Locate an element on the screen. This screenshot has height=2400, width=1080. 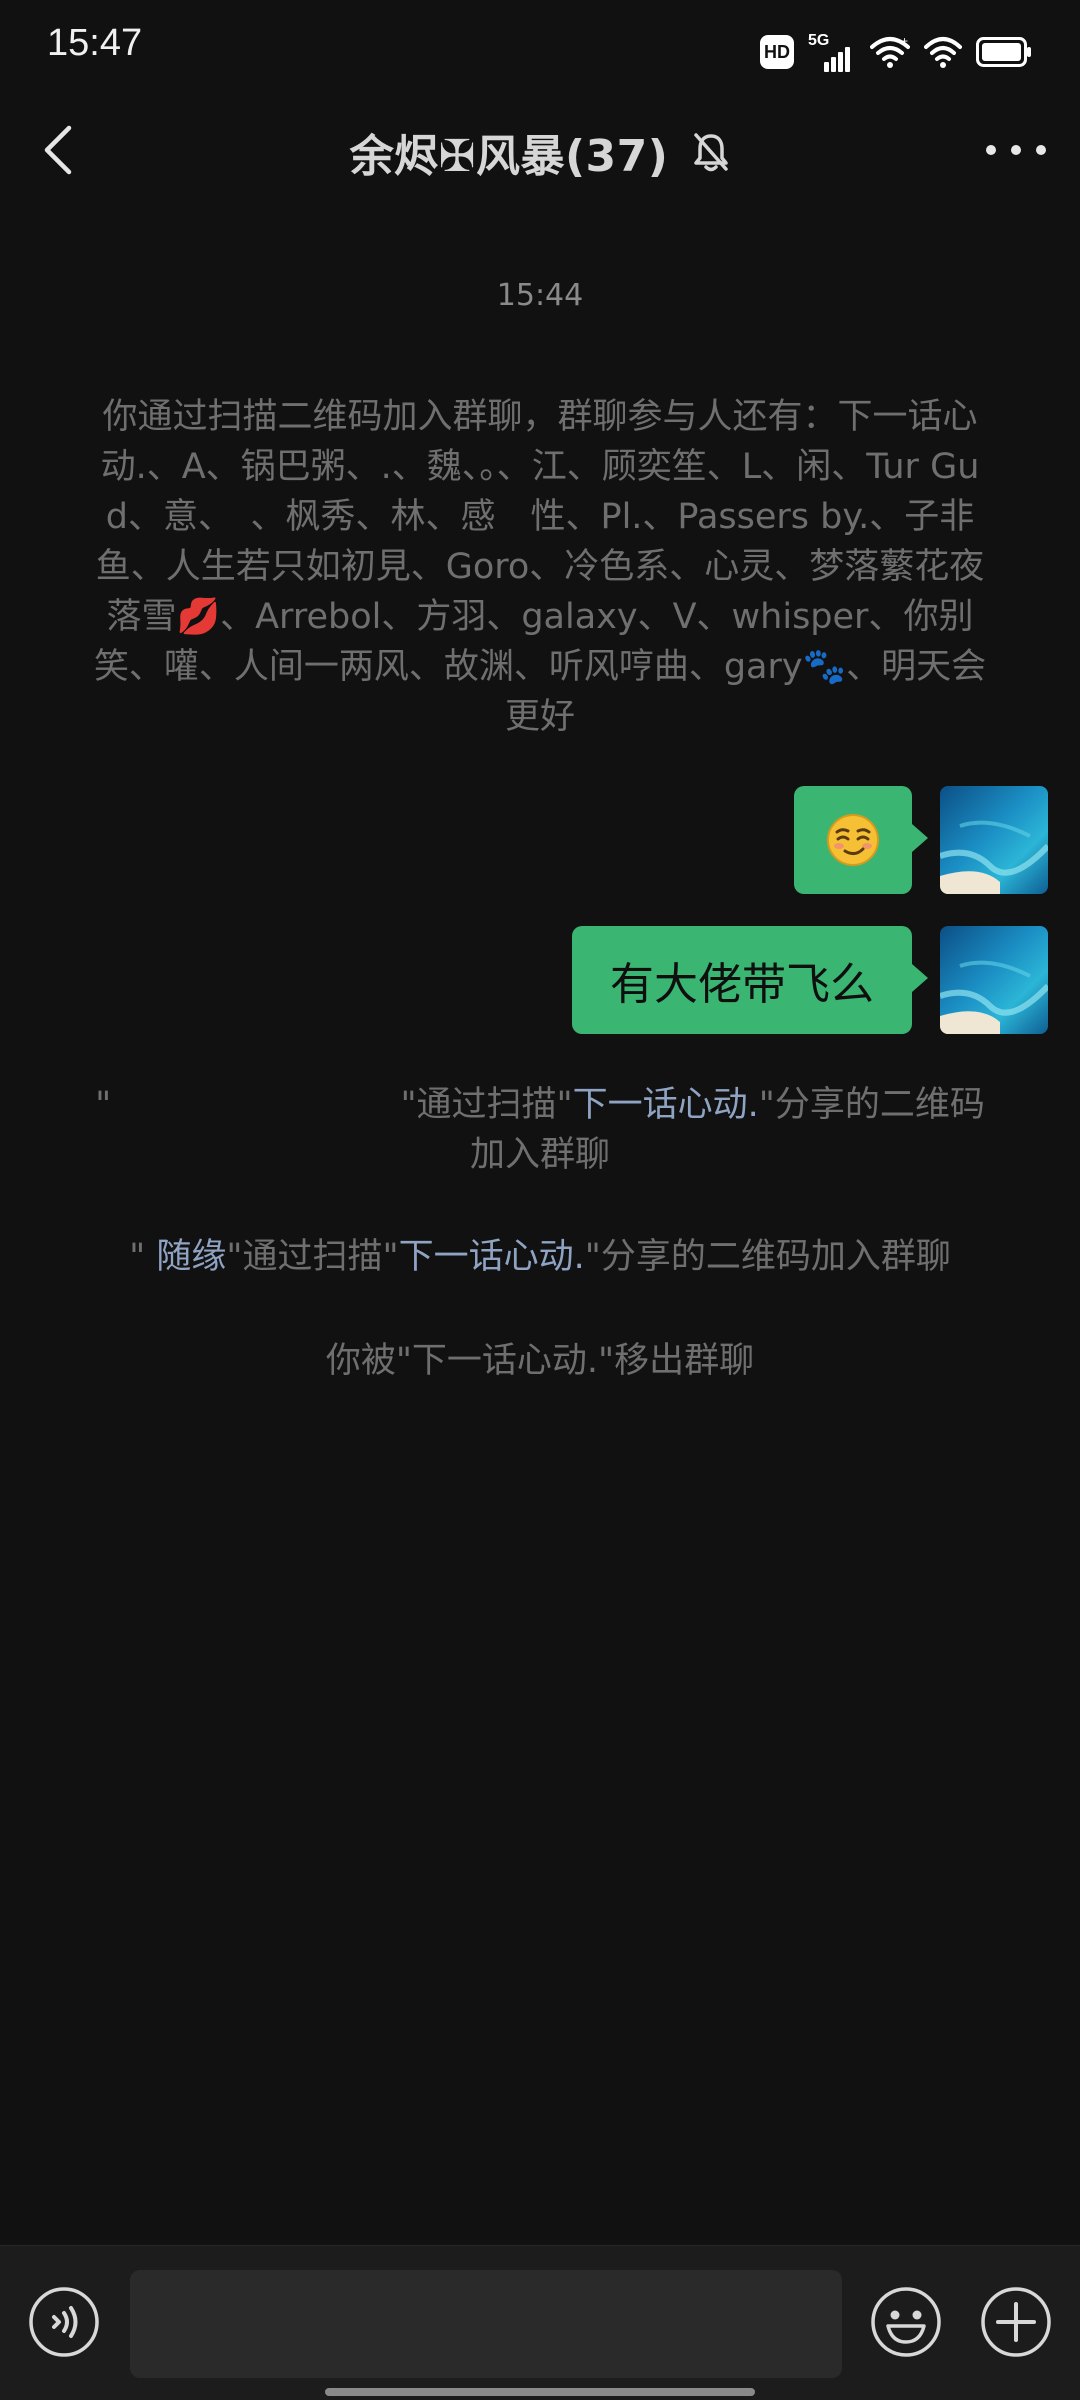
home-indicator is located at coordinates (540, 2392).